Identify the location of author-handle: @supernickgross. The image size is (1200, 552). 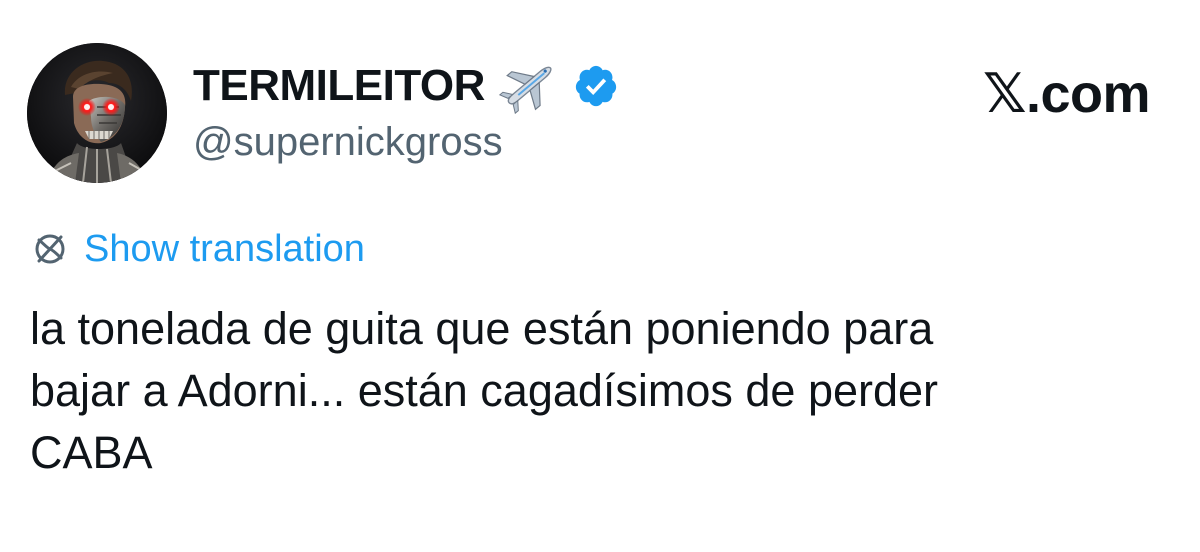
(348, 142).